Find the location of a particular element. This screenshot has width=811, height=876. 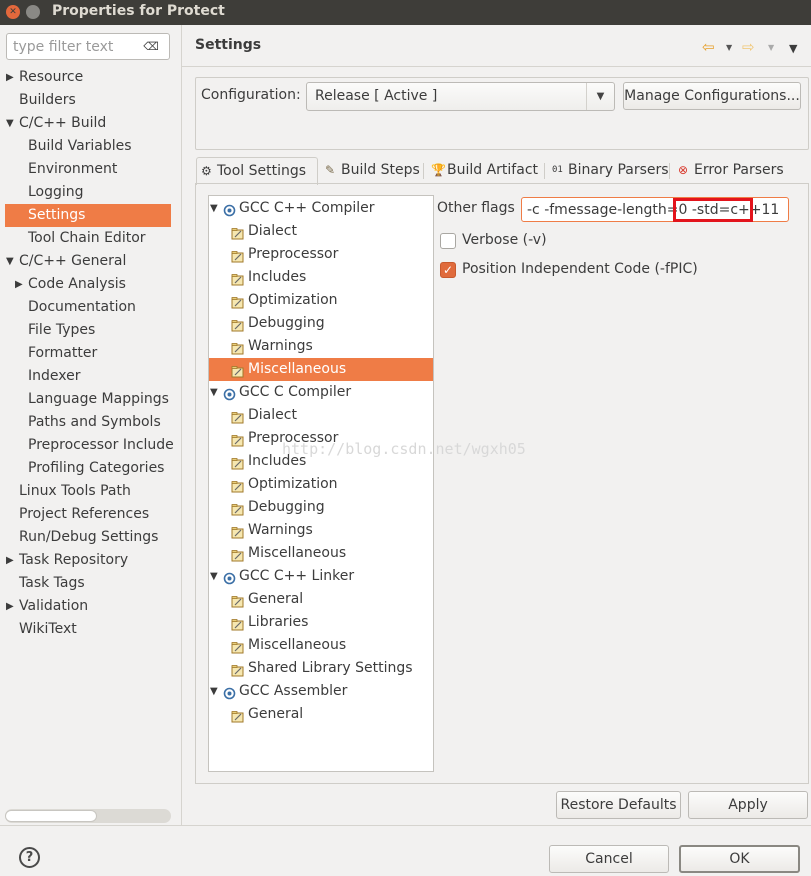

sidebar-item-wikitext: WikiText is located at coordinates (90, 629).